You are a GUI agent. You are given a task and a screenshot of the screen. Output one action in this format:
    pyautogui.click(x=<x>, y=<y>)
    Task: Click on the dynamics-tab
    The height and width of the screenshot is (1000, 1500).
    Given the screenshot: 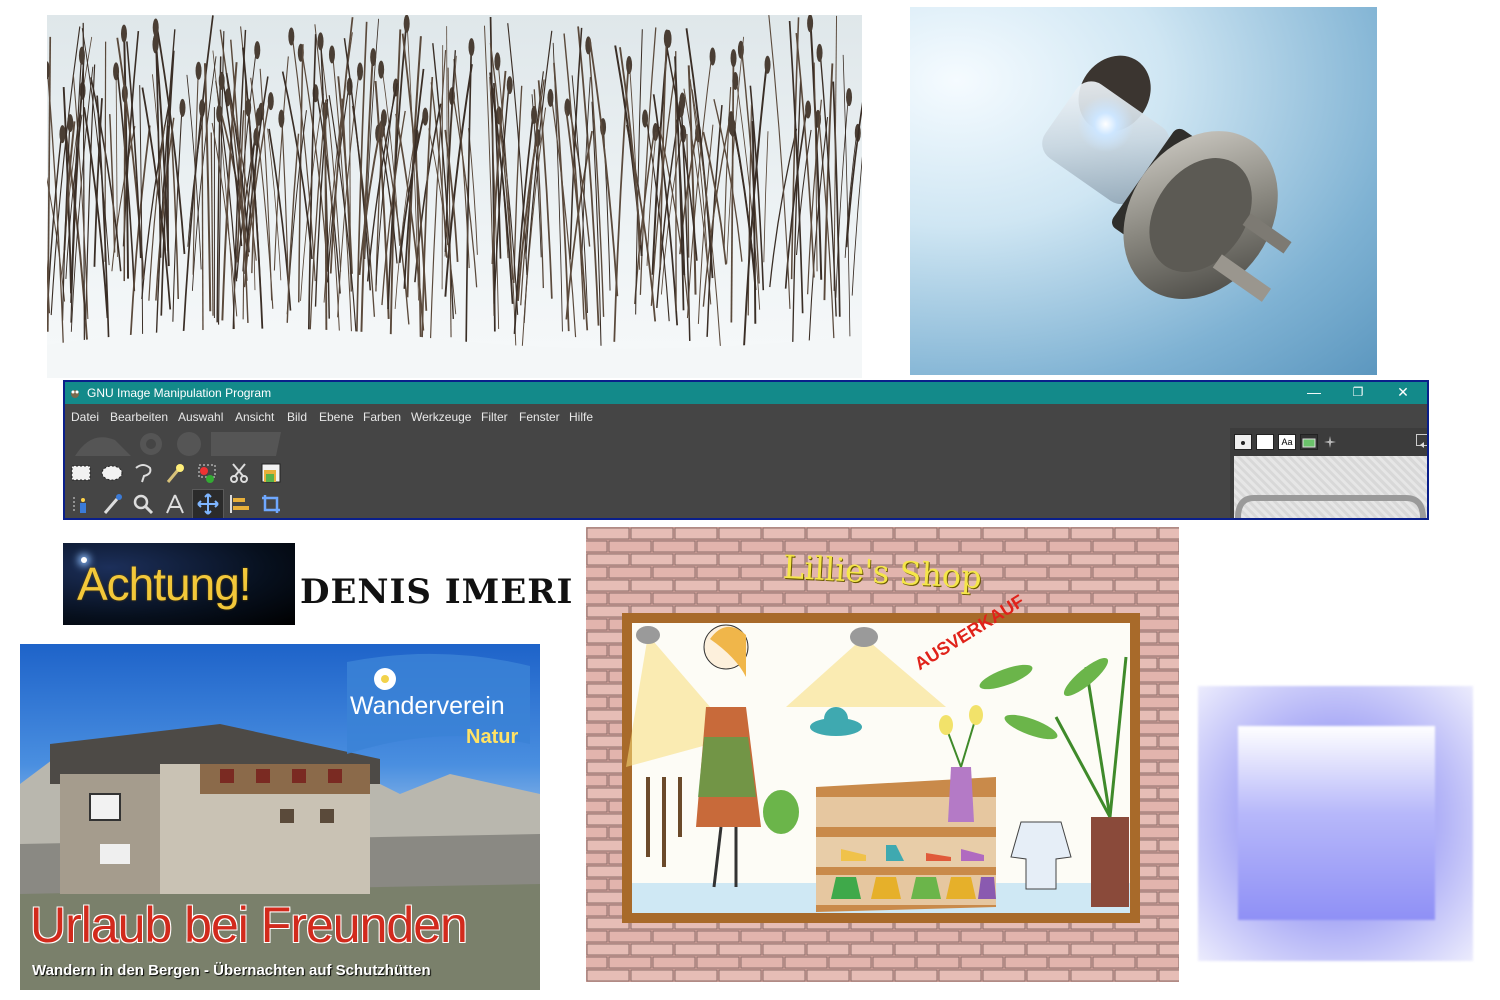 What is the action you would take?
    pyautogui.click(x=1330, y=441)
    